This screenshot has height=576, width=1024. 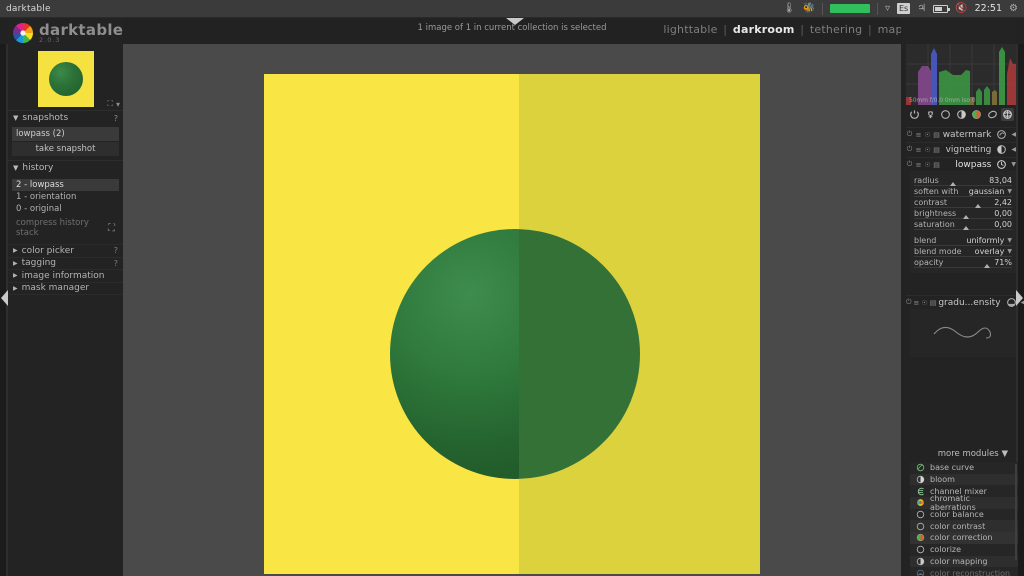 What do you see at coordinates (988, 8) in the screenshot?
I see `os-clock: 22:51` at bounding box center [988, 8].